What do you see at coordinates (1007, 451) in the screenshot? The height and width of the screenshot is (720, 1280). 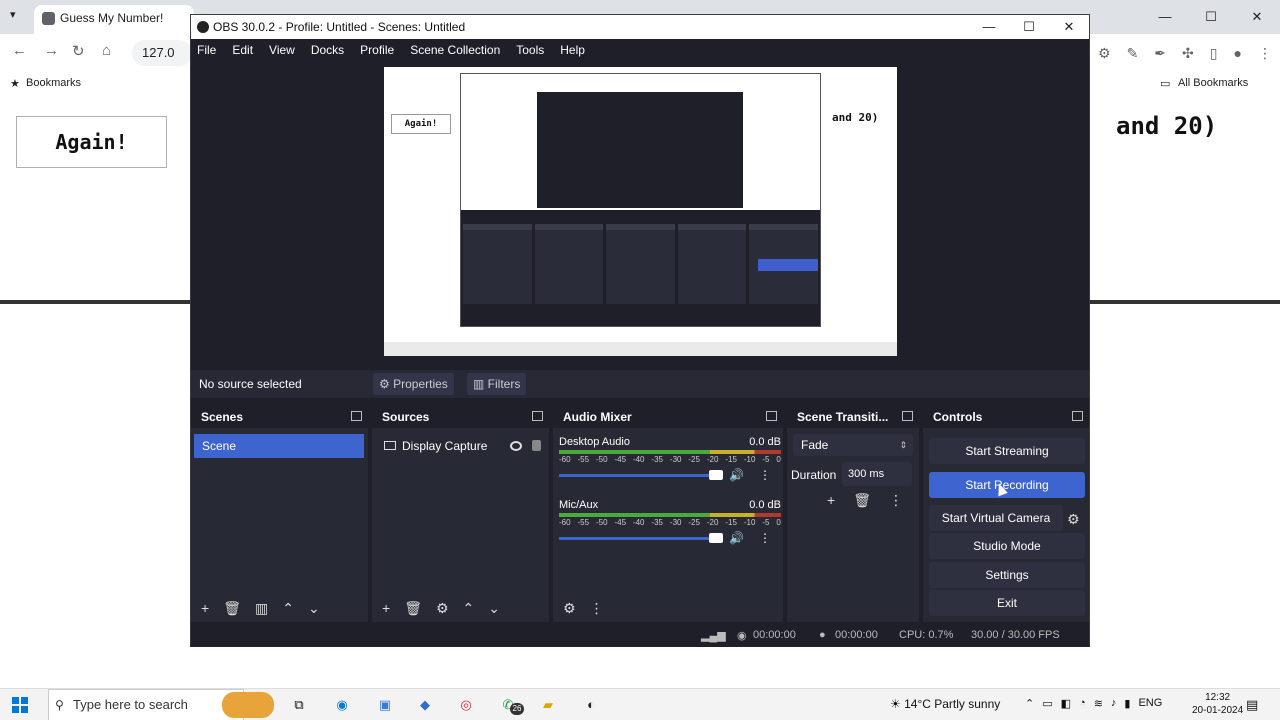 I see `start-streaming-button: Start Streaming` at bounding box center [1007, 451].